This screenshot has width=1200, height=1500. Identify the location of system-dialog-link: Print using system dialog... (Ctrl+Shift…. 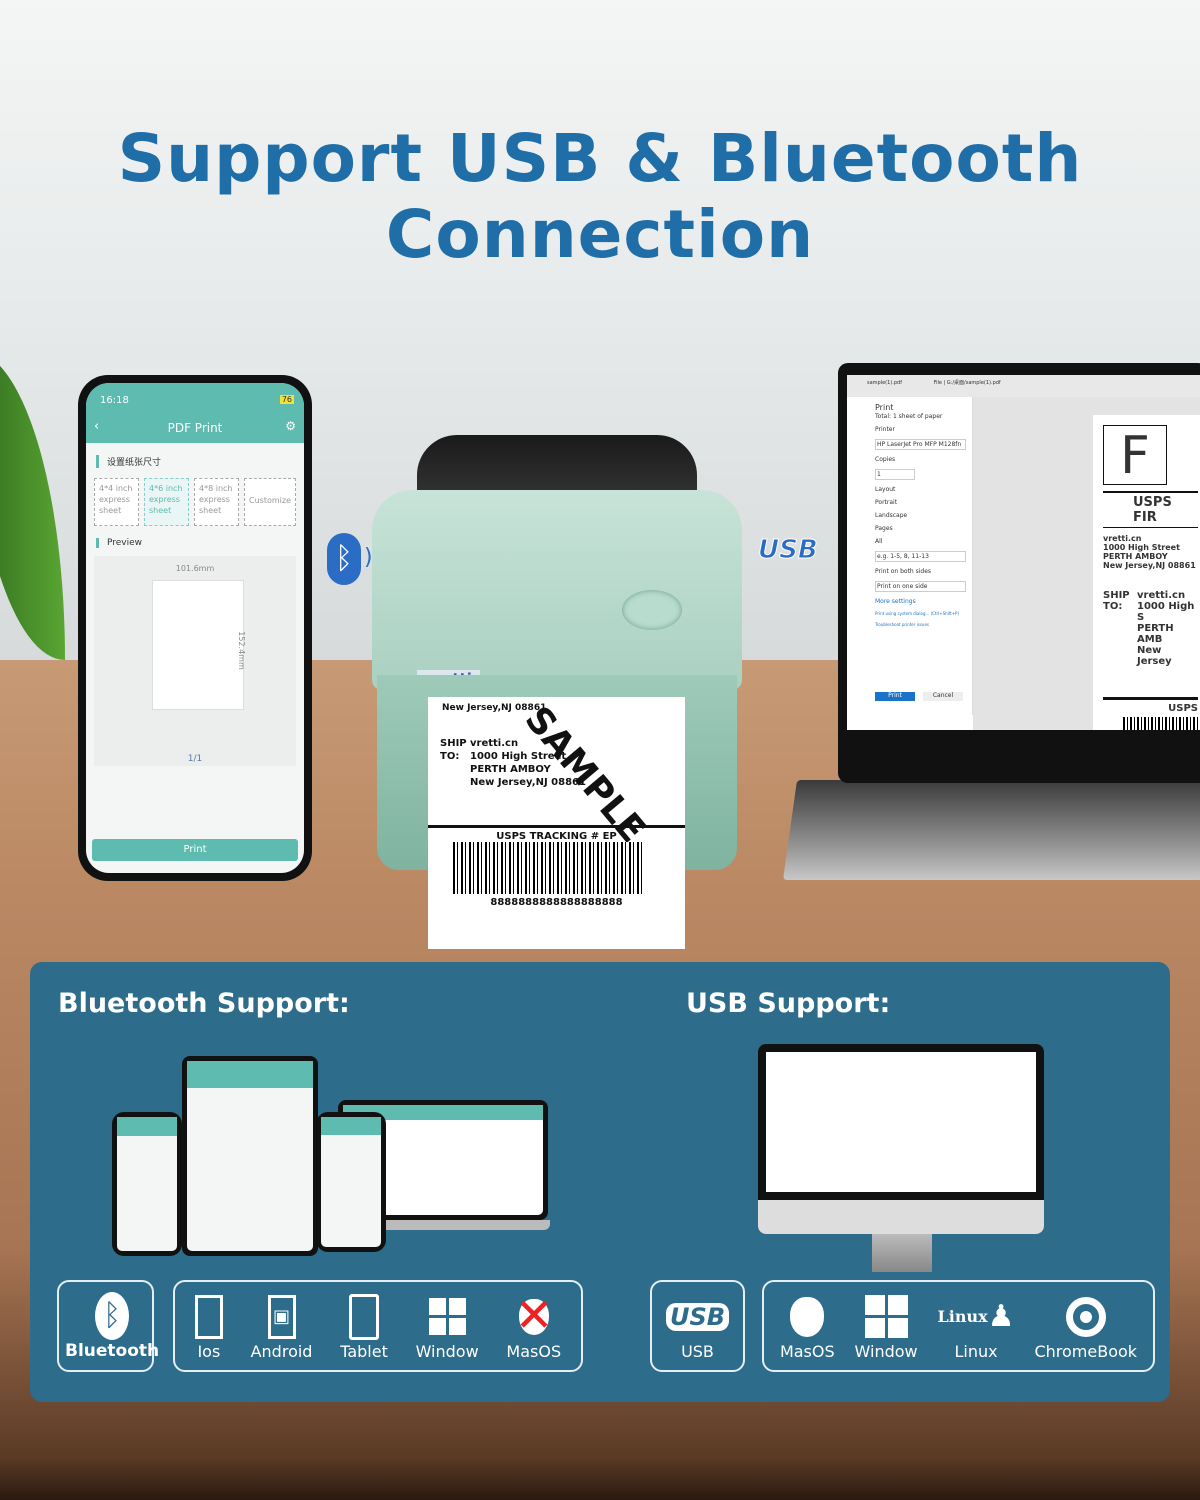
(920, 613).